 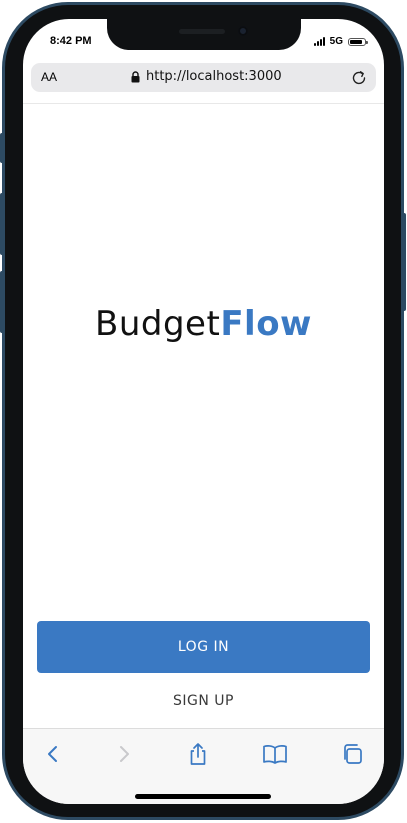 What do you see at coordinates (2, 148) in the screenshot?
I see `silent-switch` at bounding box center [2, 148].